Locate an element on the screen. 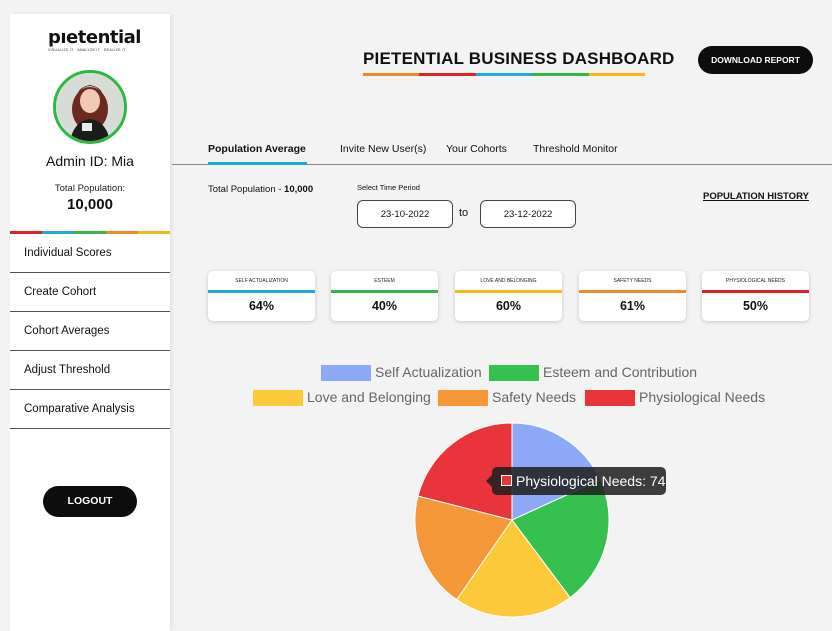 The height and width of the screenshot is (631, 832). tab-your-cohorts: Your Cohorts is located at coordinates (476, 149).